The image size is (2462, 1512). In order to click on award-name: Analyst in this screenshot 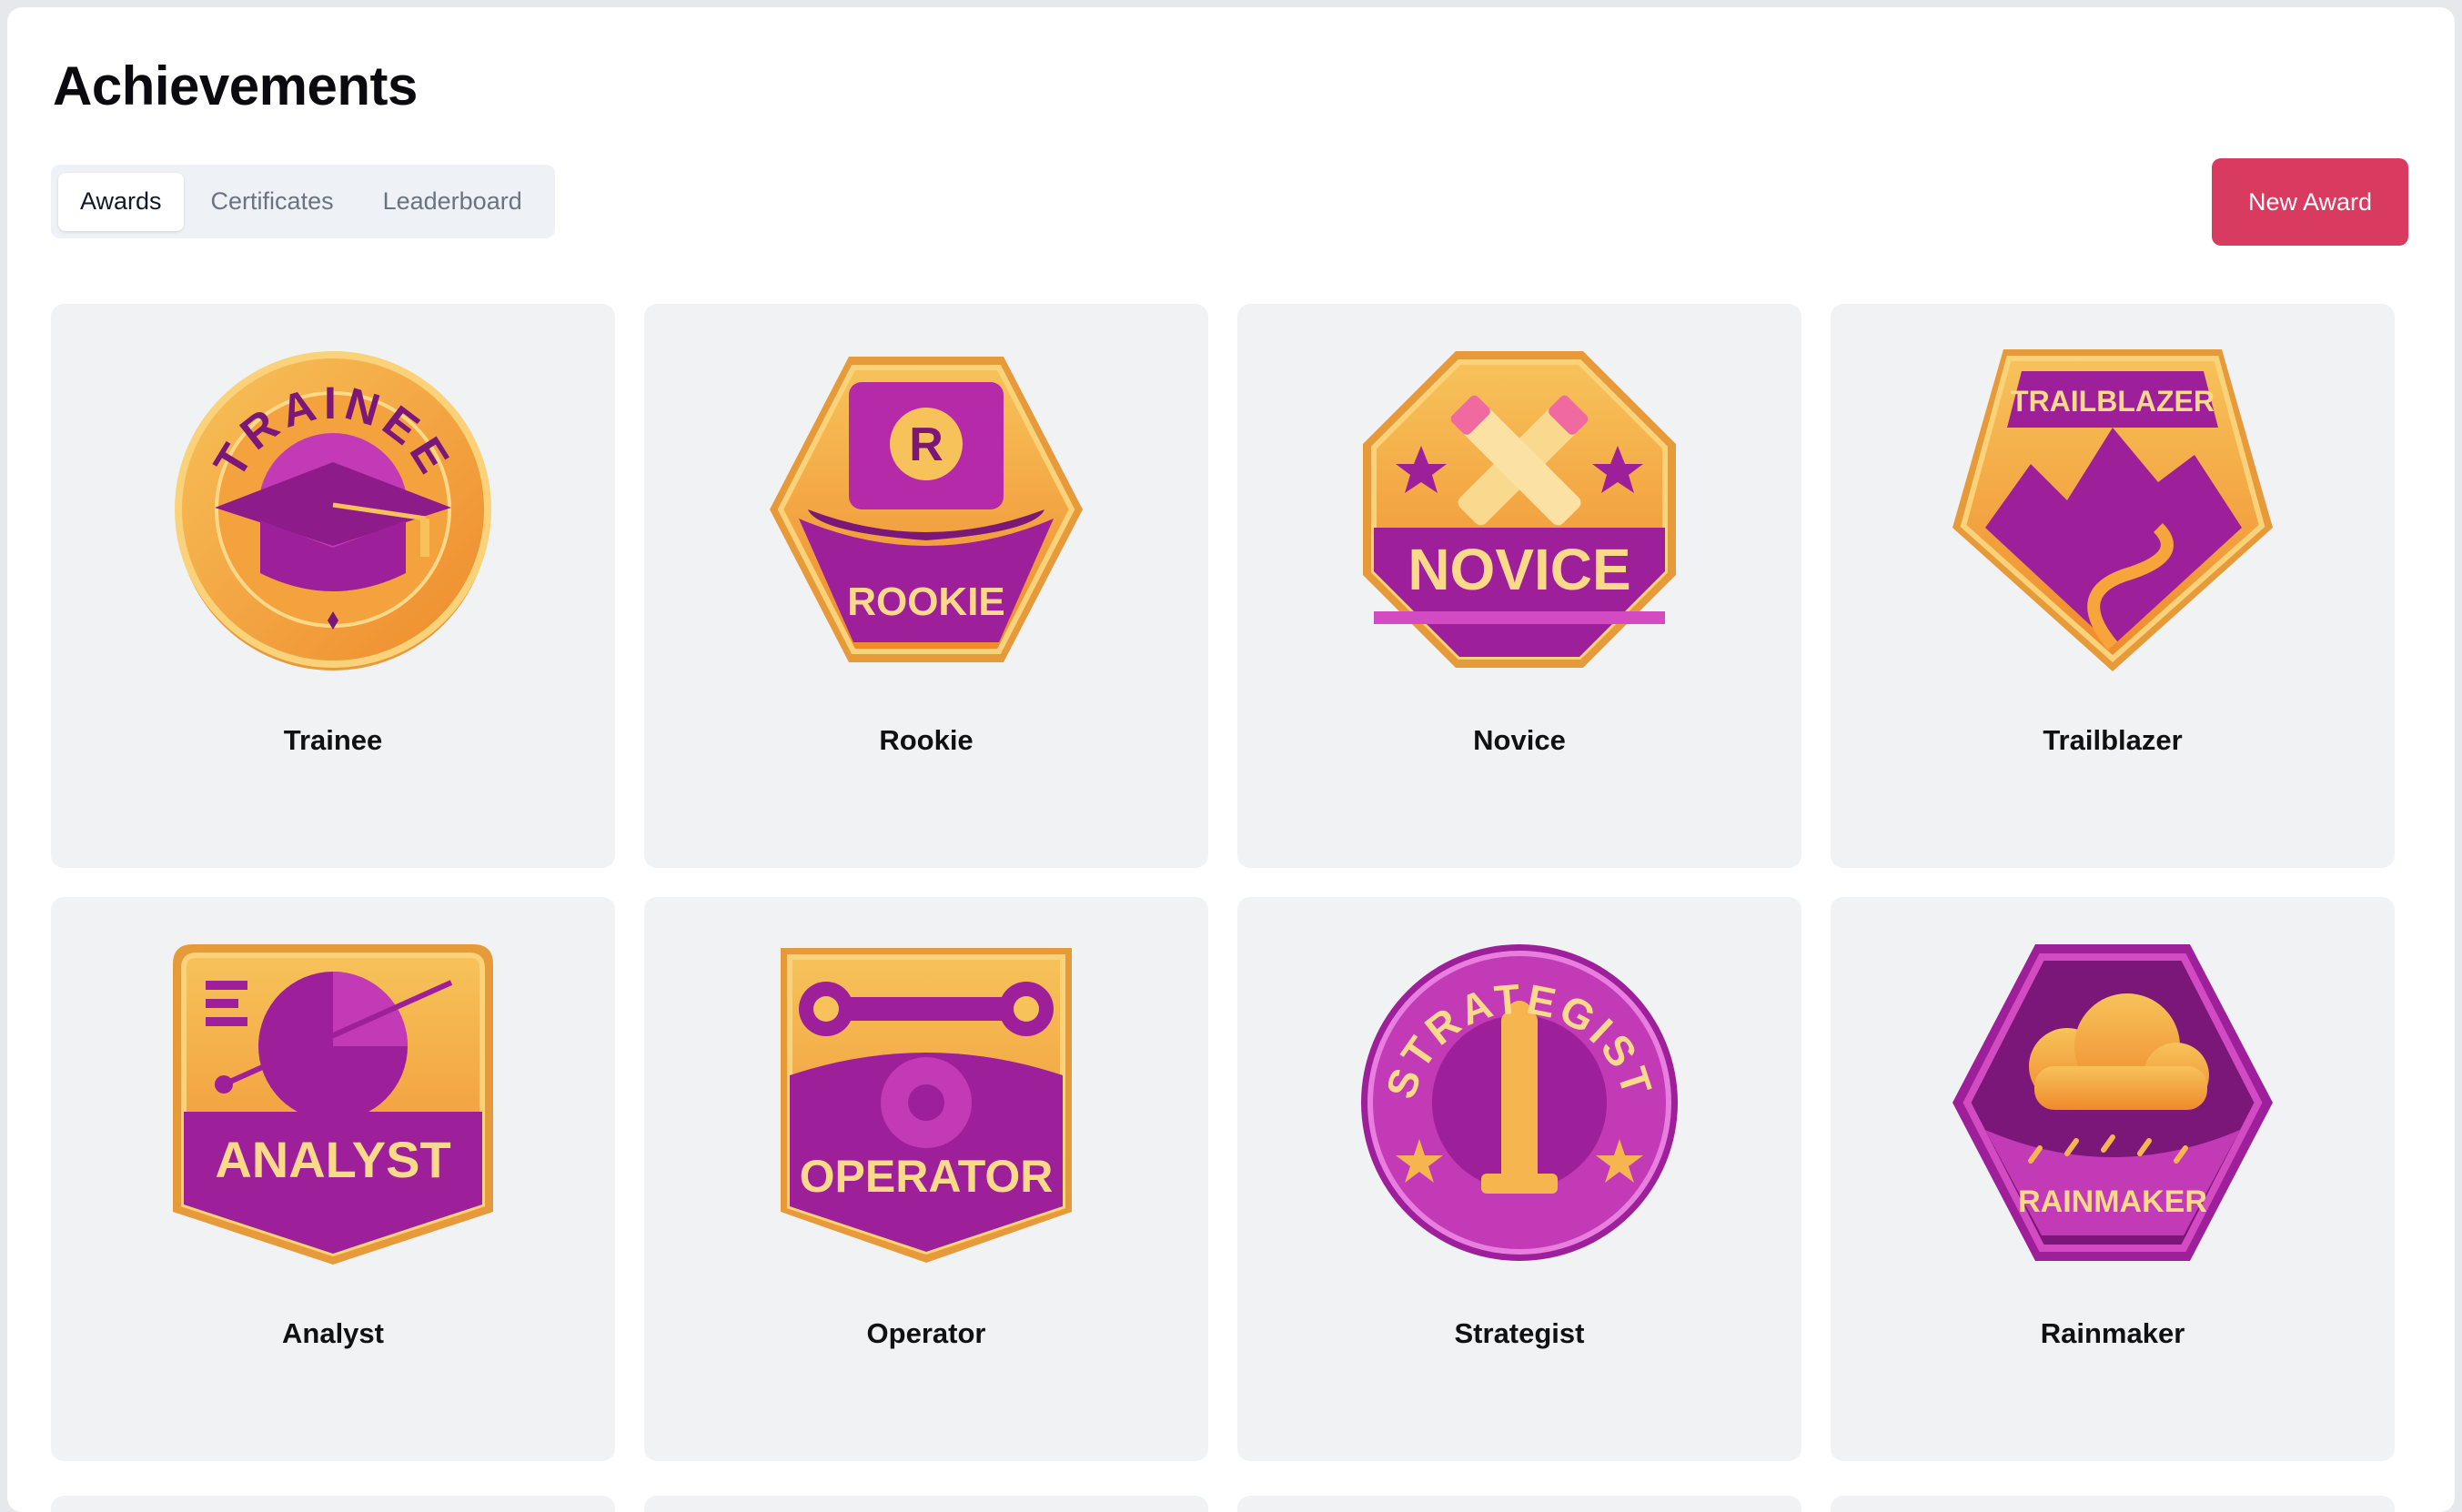, I will do `click(333, 1333)`.